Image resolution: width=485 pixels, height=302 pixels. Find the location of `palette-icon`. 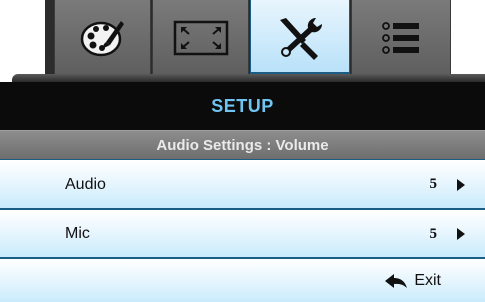

palette-icon is located at coordinates (102, 38).